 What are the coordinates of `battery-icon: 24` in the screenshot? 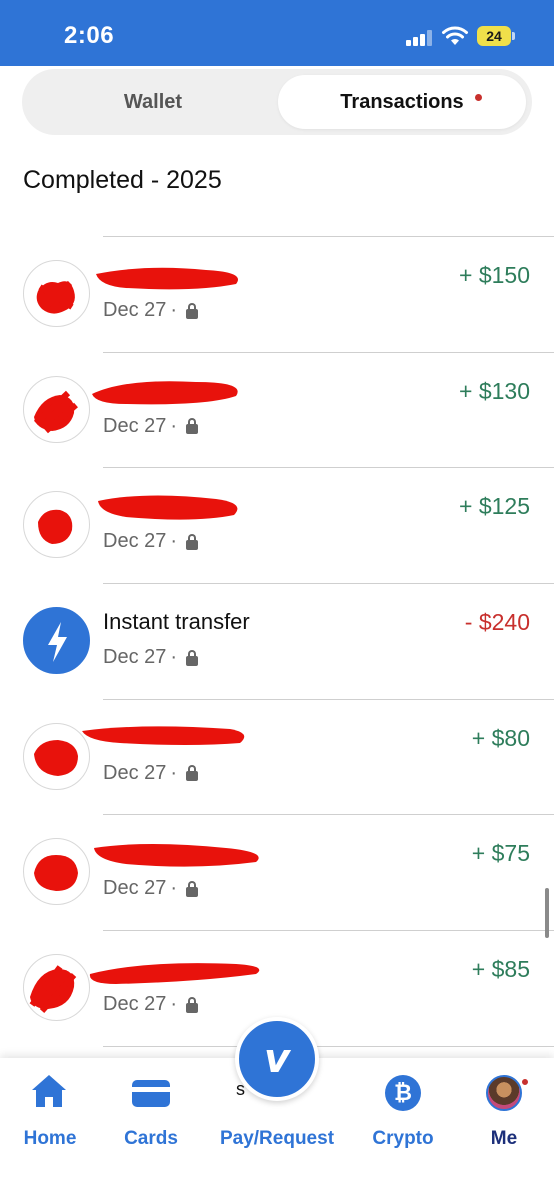 It's located at (496, 36).